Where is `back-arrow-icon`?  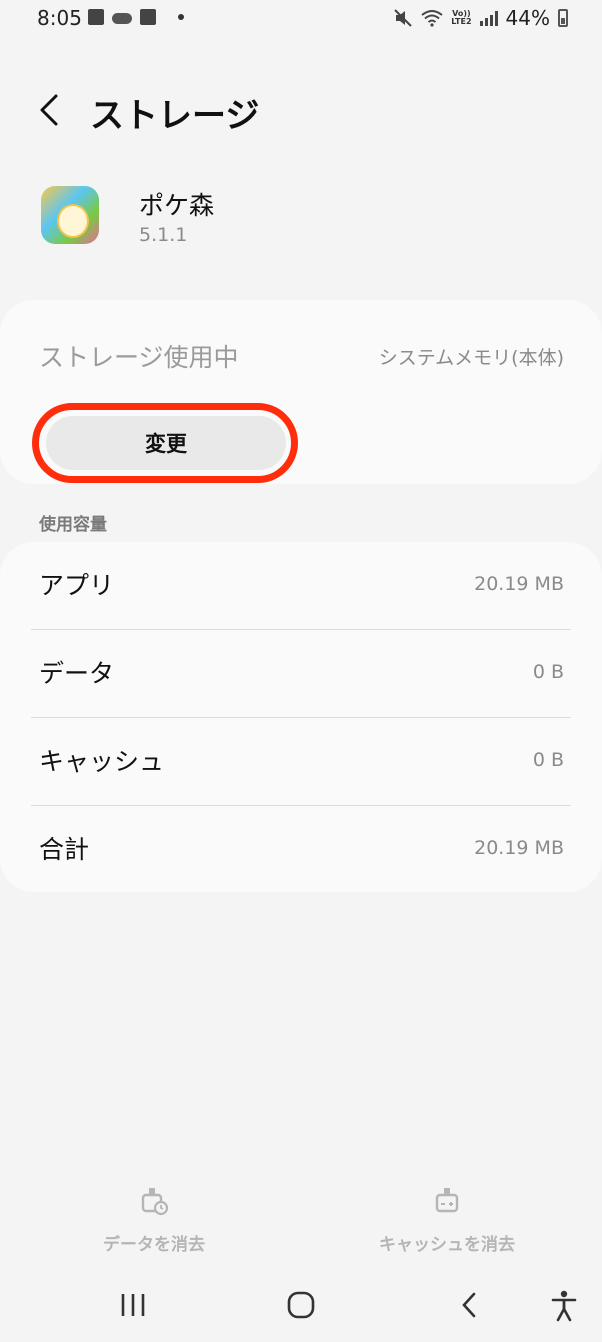 back-arrow-icon is located at coordinates (51, 110).